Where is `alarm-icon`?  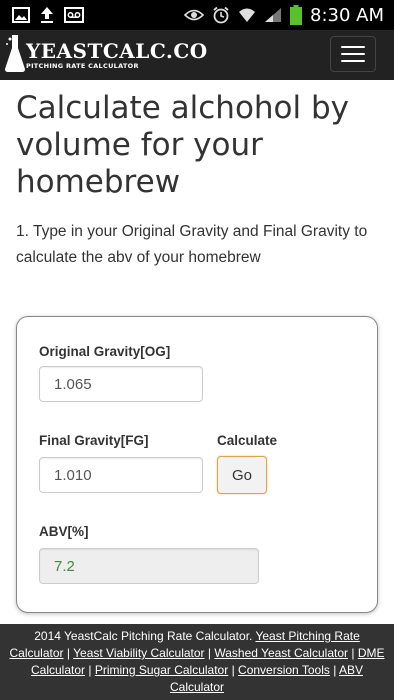 alarm-icon is located at coordinates (221, 15).